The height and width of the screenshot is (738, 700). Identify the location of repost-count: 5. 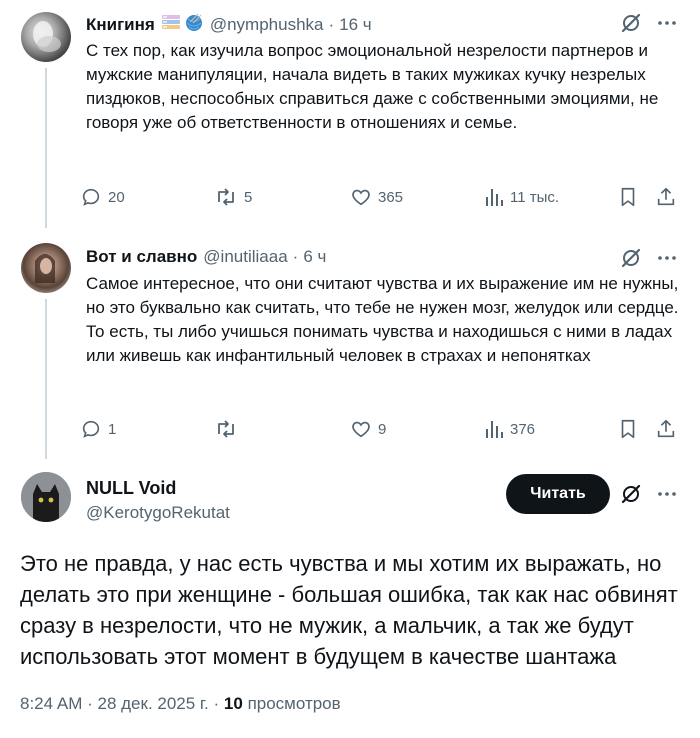
(248, 197).